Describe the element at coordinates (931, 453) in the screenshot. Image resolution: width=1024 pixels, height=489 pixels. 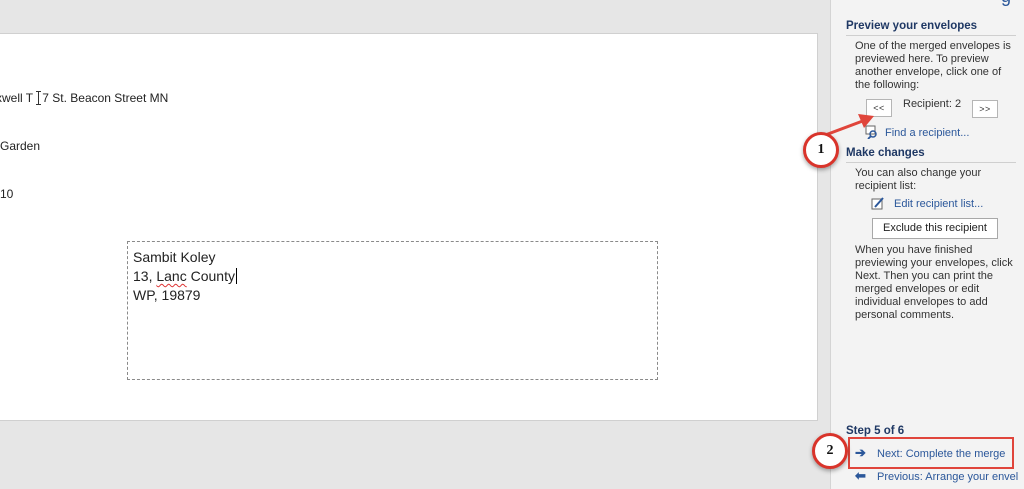
I see `next-link-highlight` at that location.